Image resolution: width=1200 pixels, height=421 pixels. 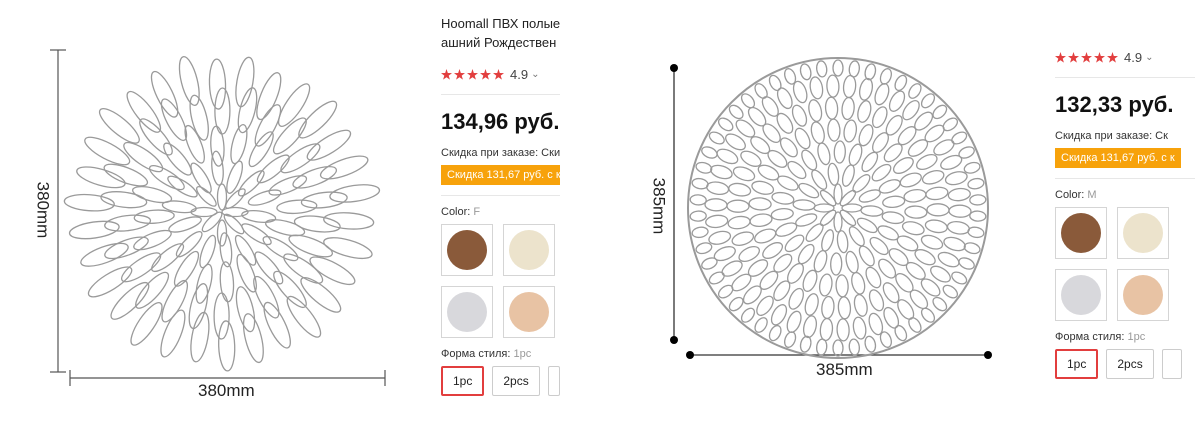 I want to click on price: 134,96 руб., so click(x=500, y=121).